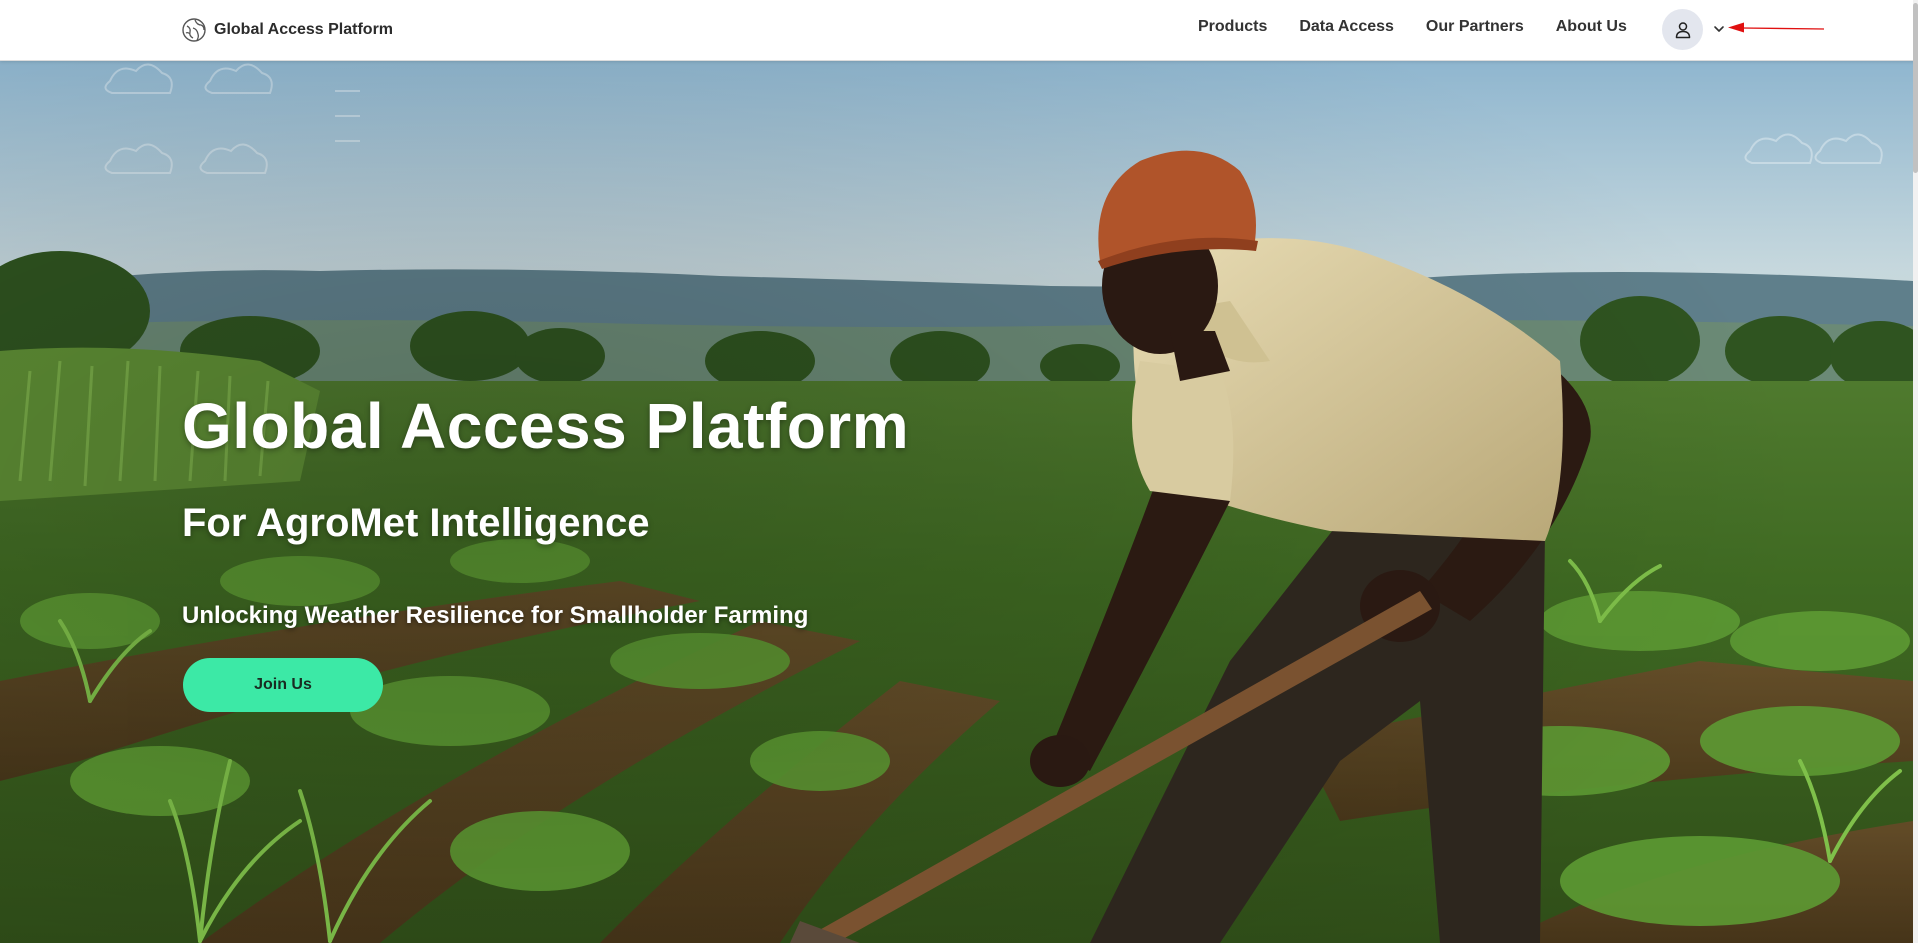 Image resolution: width=1918 pixels, height=943 pixels. I want to click on join-us-button: Join Us, so click(283, 685).